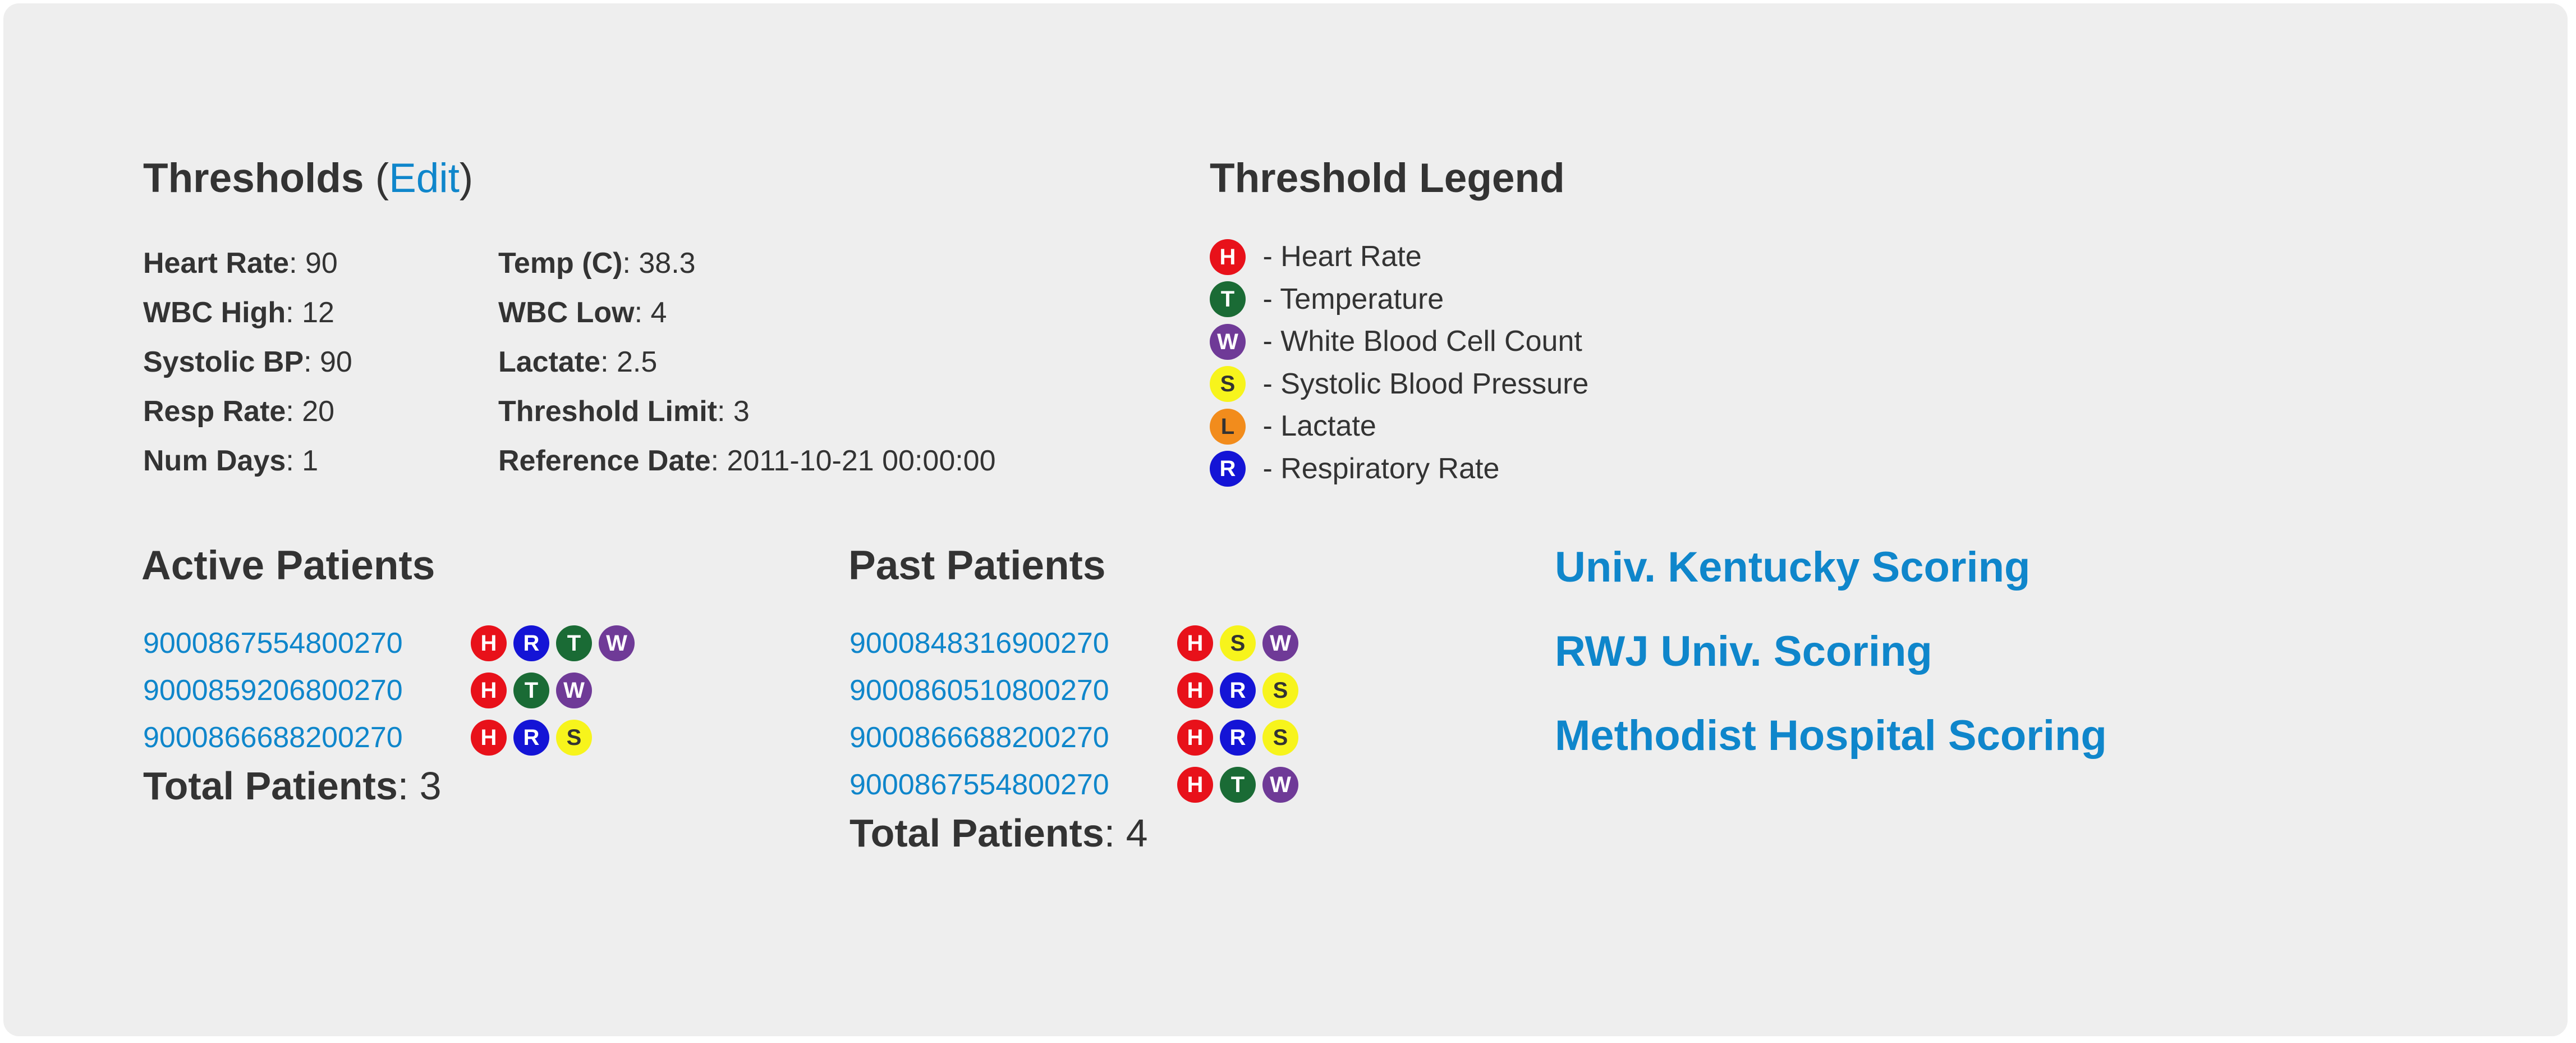 The width and height of the screenshot is (2576, 1043). I want to click on edit-open-paren: (, so click(382, 178).